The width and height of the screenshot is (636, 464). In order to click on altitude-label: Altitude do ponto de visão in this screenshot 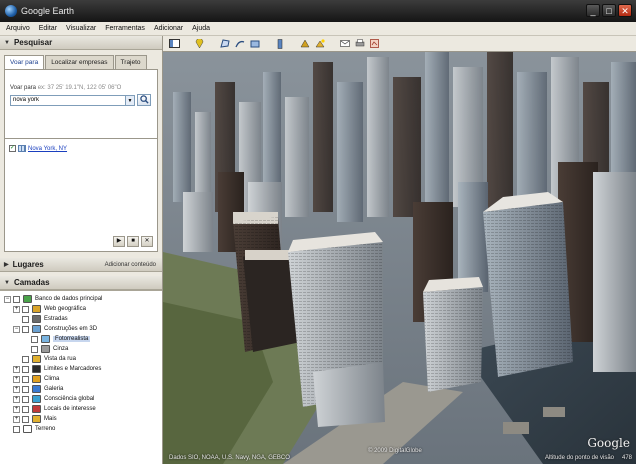, I will do `click(579, 458)`.